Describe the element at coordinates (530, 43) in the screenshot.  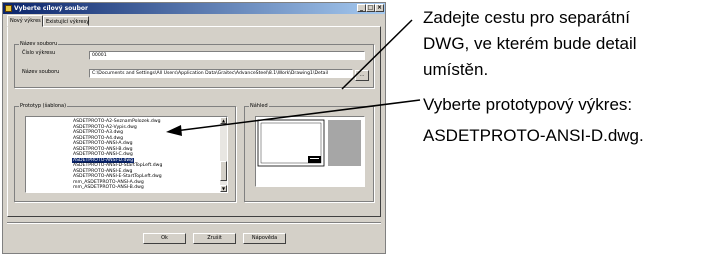
I see `path-note-line-2: DWG, ve kterém bude detail` at that location.